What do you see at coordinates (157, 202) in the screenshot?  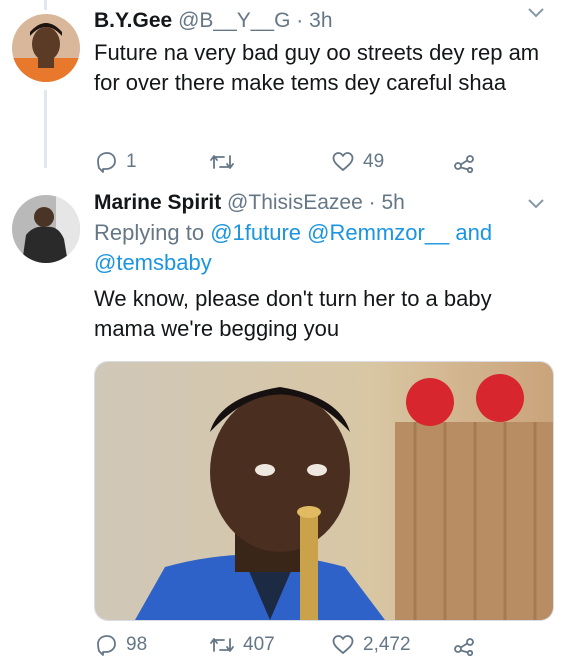 I see `display-name: Marine Spirit` at bounding box center [157, 202].